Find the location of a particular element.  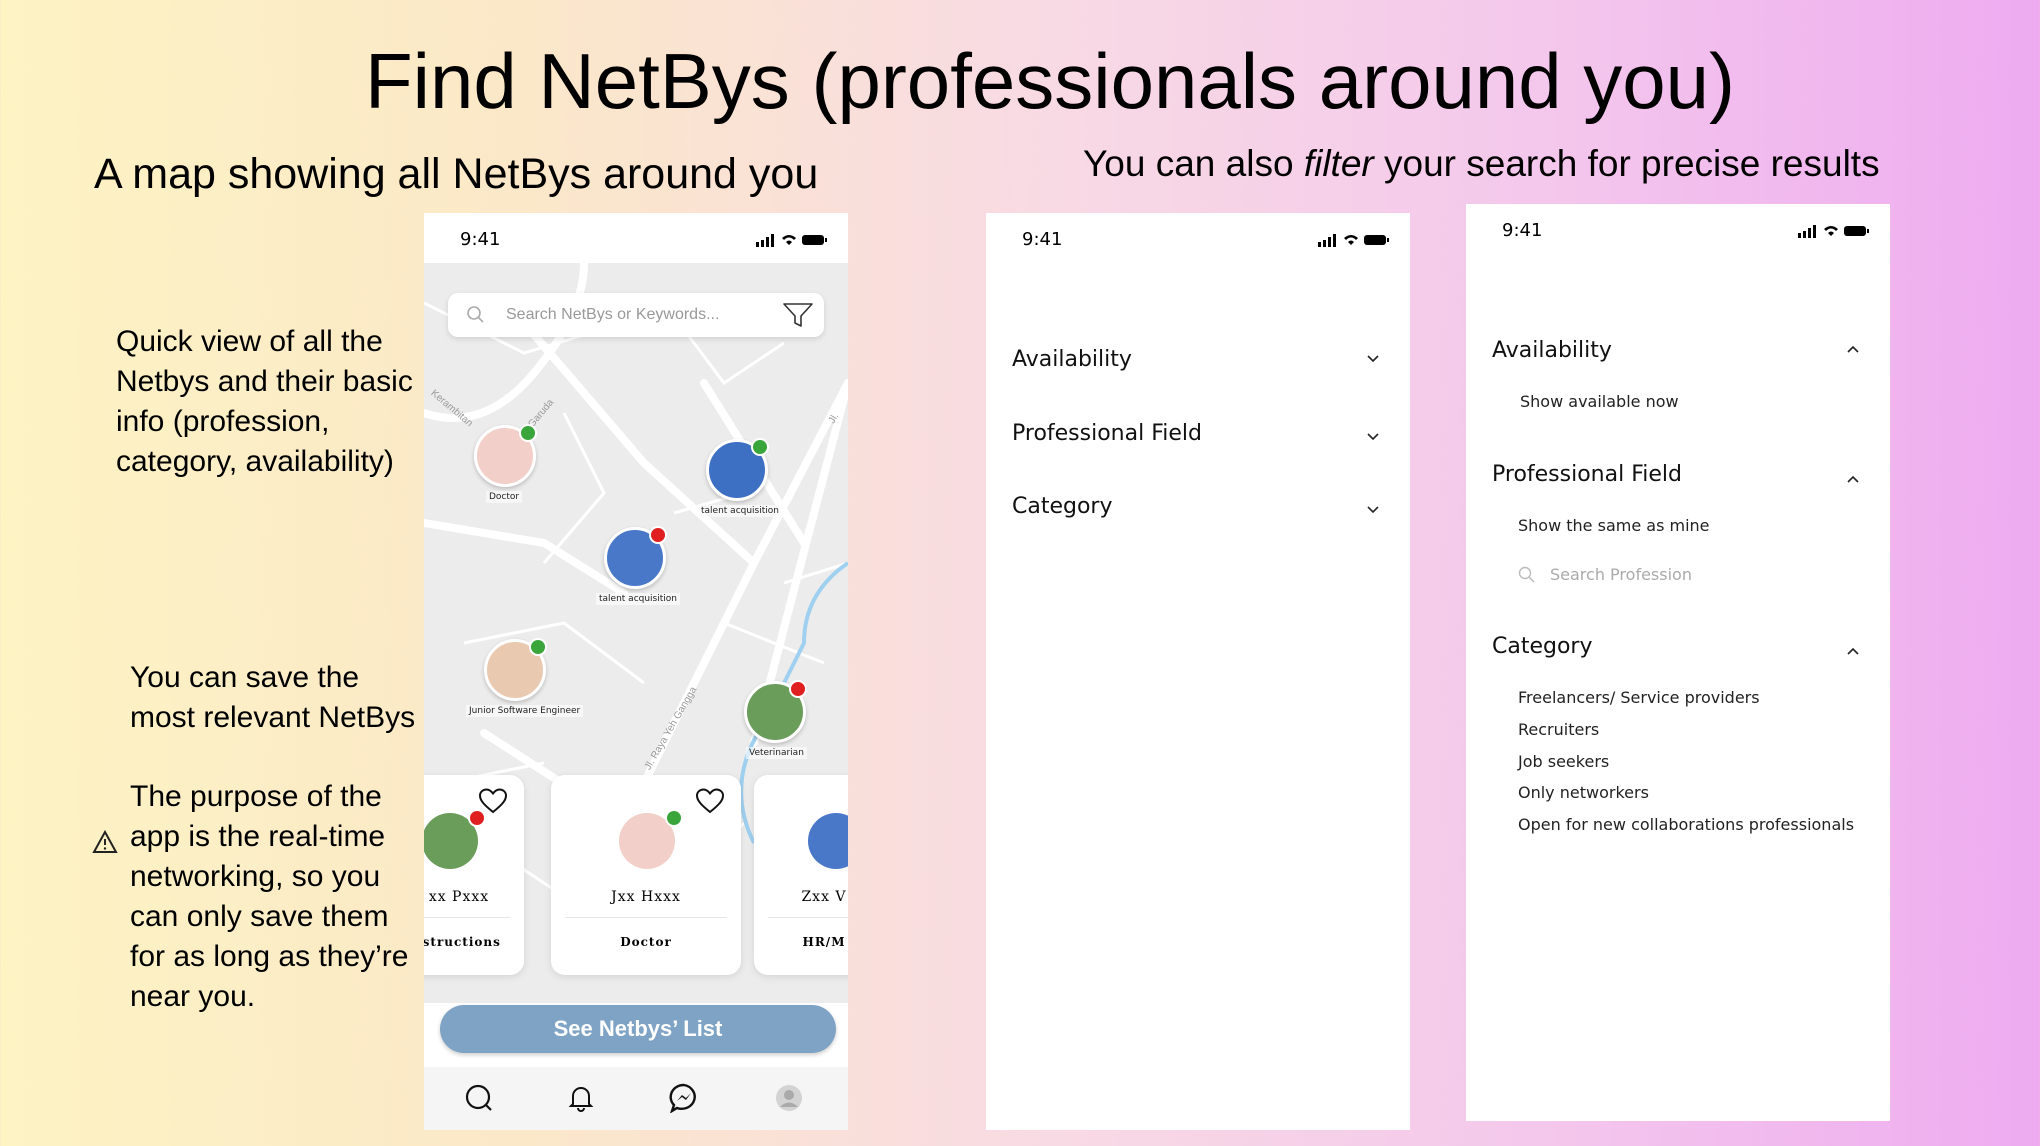

card-profession: istructions is located at coordinates (462, 942).